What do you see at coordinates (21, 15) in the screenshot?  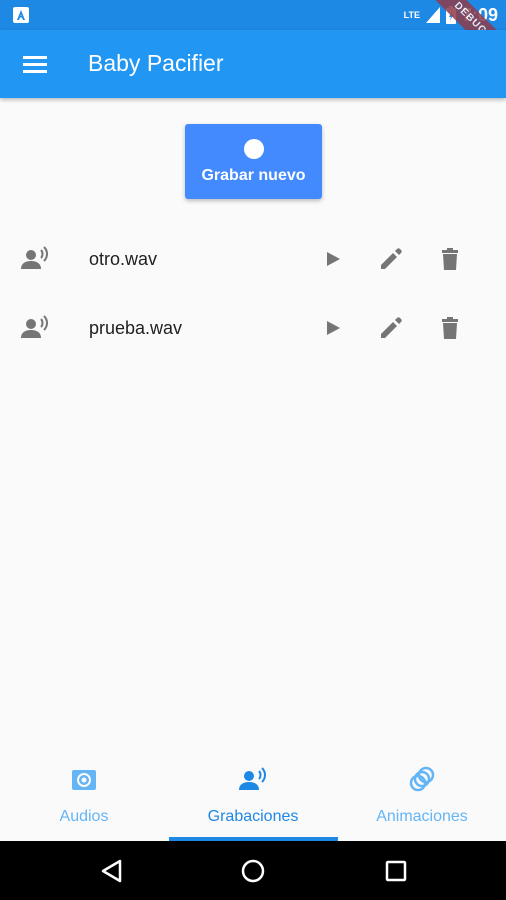 I see `notification-icon` at bounding box center [21, 15].